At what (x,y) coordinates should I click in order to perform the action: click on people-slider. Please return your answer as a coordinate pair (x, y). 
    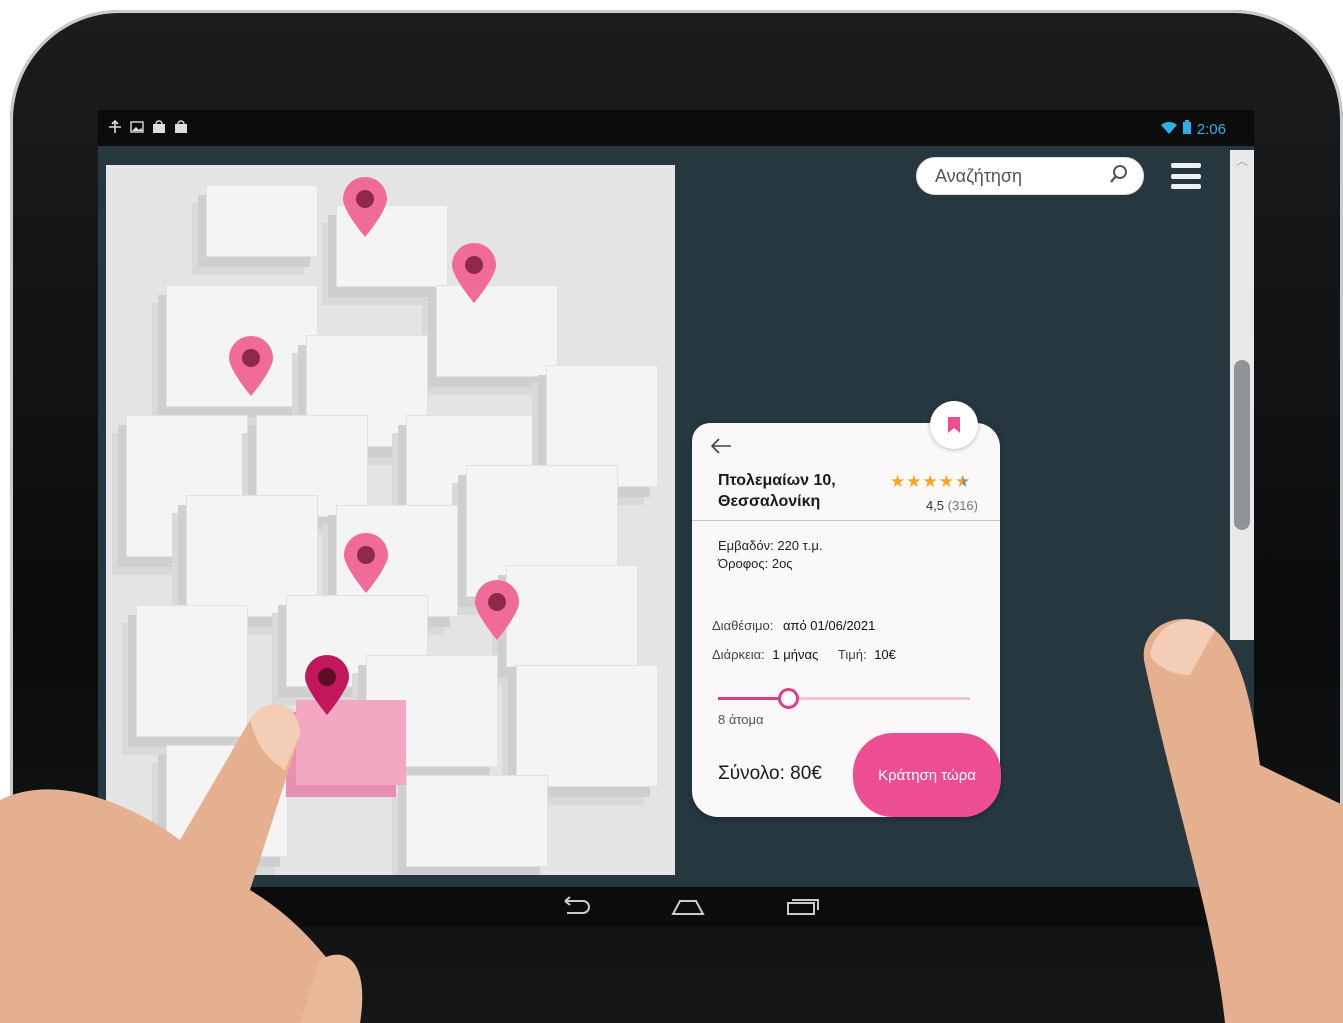
    Looking at the image, I should click on (844, 698).